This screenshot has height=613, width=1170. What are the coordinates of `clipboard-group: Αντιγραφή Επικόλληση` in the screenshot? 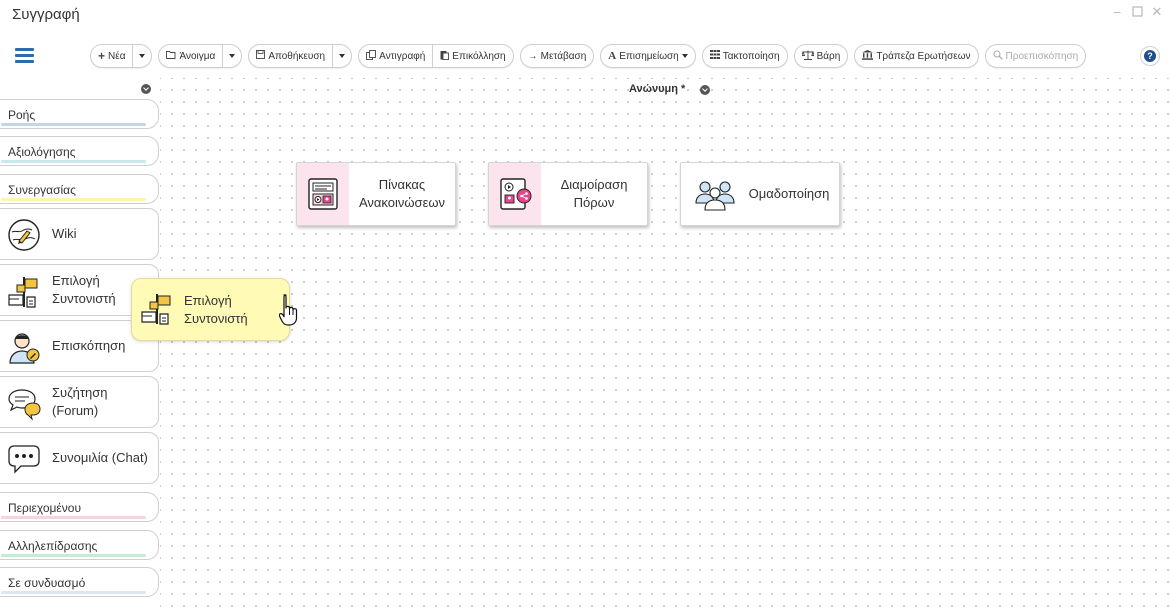 It's located at (436, 56).